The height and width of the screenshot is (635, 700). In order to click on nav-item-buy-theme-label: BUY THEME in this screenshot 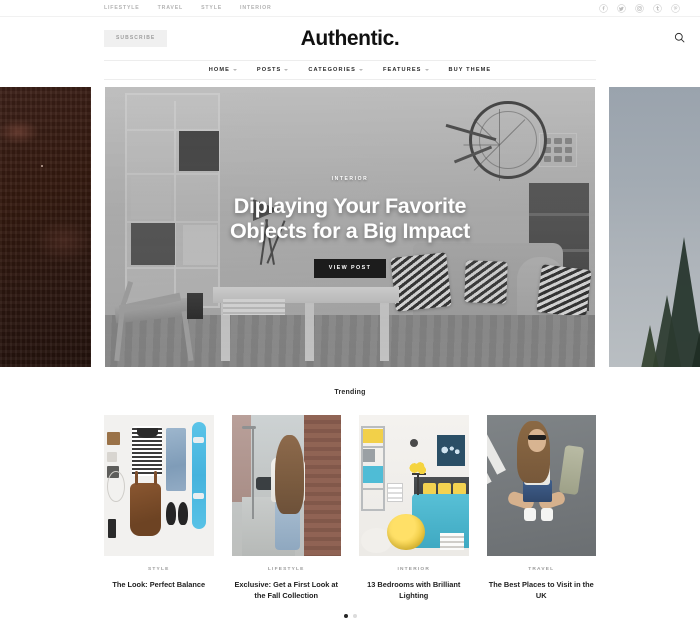, I will do `click(470, 70)`.